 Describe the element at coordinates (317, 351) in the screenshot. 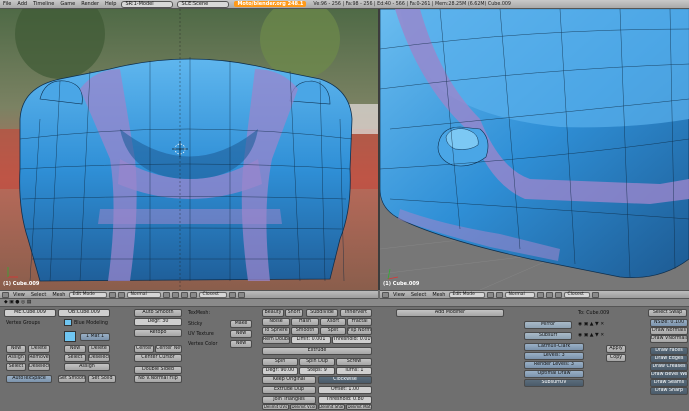

I see `extrude-button: Extrude` at that location.